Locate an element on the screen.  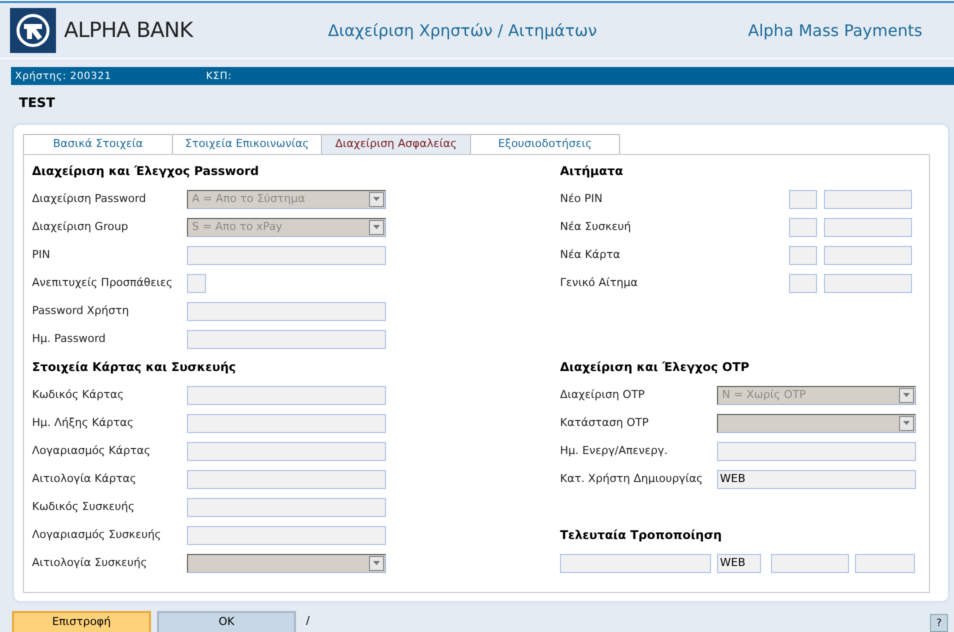
field-label: Ημ. Λήξης Κάρτας is located at coordinates (83, 422).